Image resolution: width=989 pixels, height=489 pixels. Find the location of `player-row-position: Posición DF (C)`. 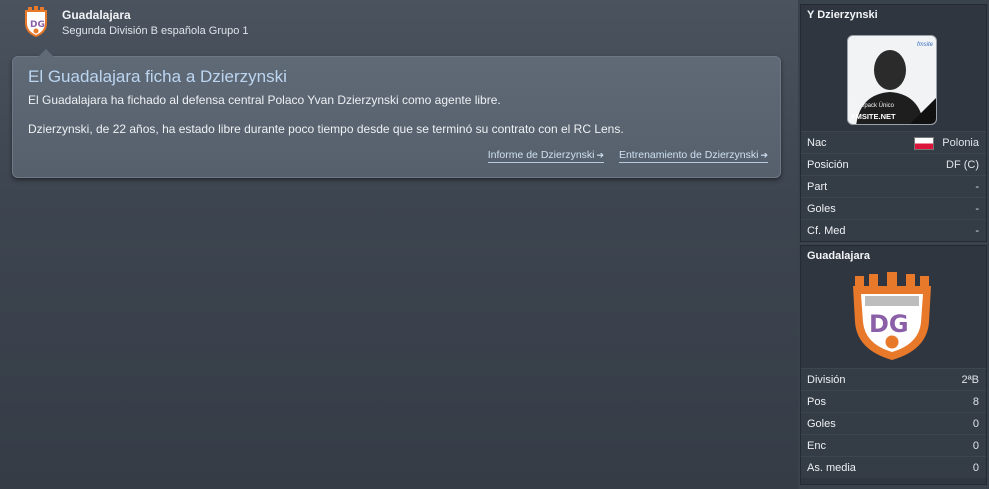

player-row-position: Posición DF (C) is located at coordinates (893, 164).